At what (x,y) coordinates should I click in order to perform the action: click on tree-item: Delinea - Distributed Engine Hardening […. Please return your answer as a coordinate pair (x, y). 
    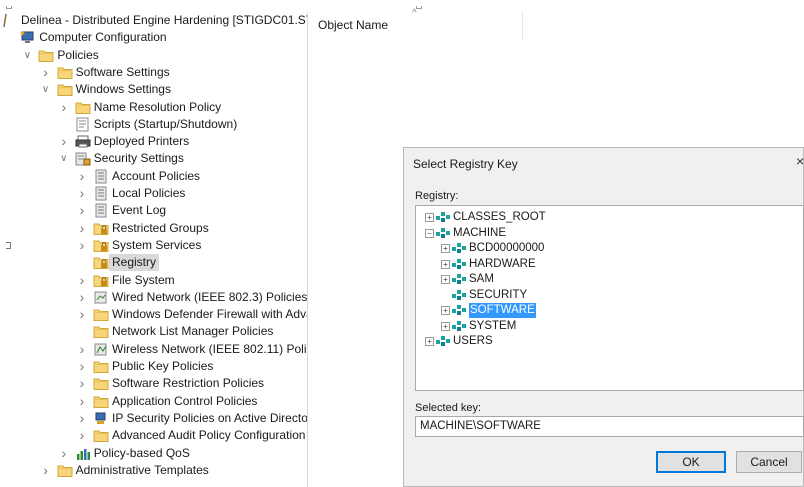
    Looking at the image, I should click on (153, 20).